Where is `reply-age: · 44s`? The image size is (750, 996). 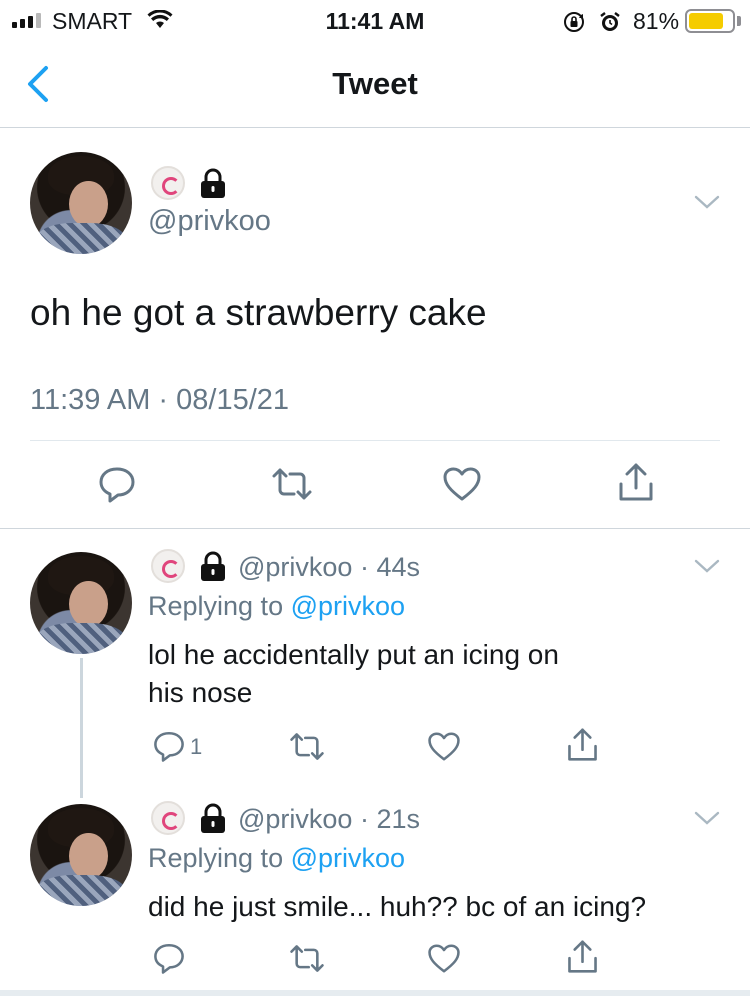
reply-age: · 44s is located at coordinates (389, 567).